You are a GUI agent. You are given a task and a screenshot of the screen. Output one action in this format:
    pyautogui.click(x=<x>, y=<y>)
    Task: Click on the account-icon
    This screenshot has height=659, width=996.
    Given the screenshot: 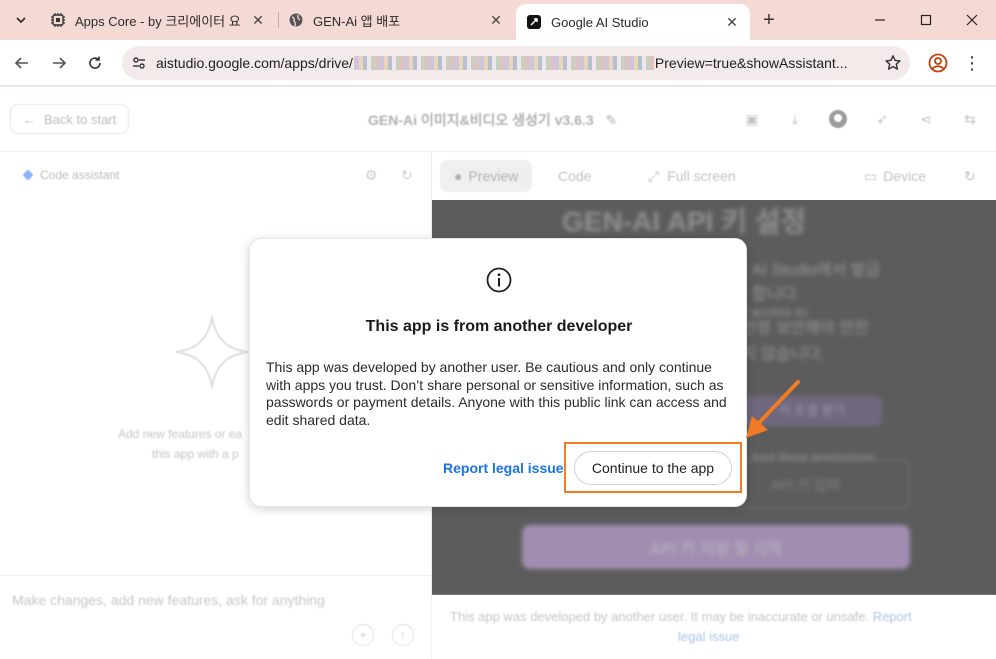 What is the action you would take?
    pyautogui.click(x=938, y=63)
    